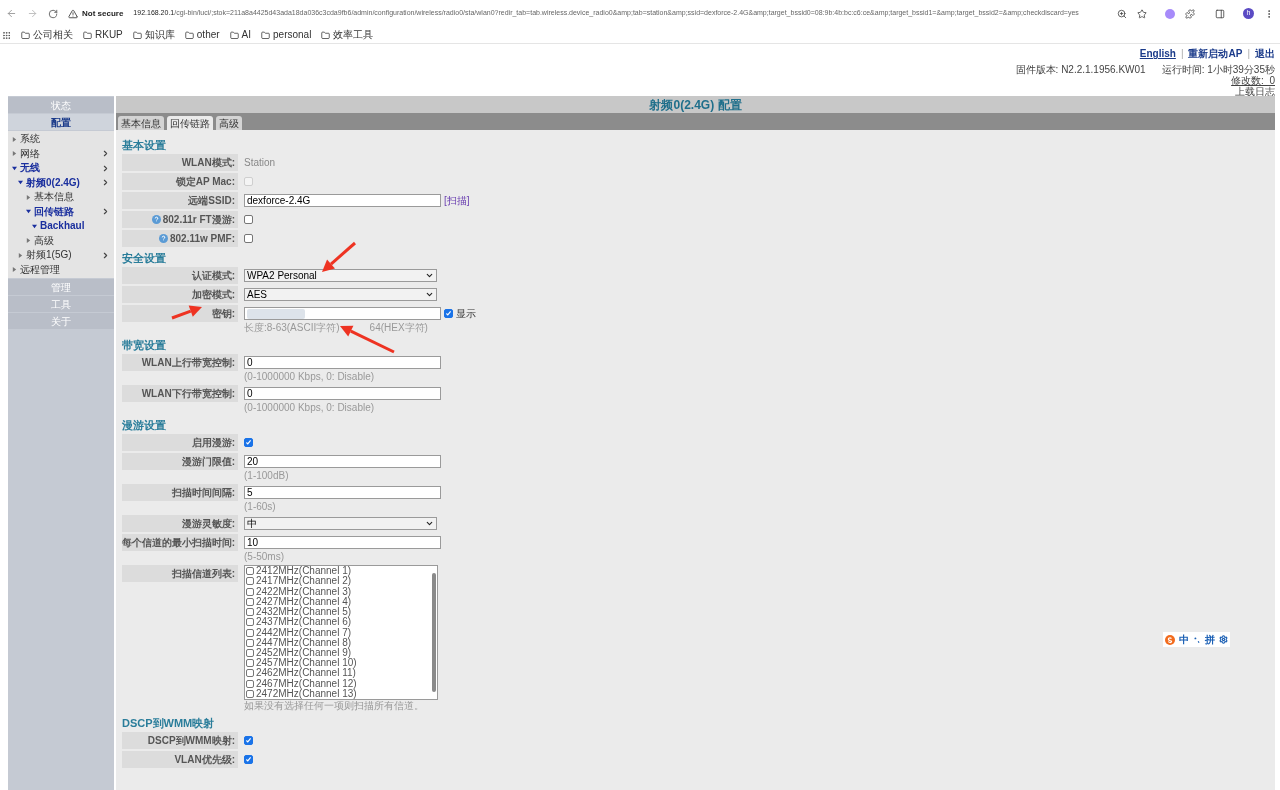 The image size is (1280, 790). I want to click on ime-mode: 中, so click(1184, 639).